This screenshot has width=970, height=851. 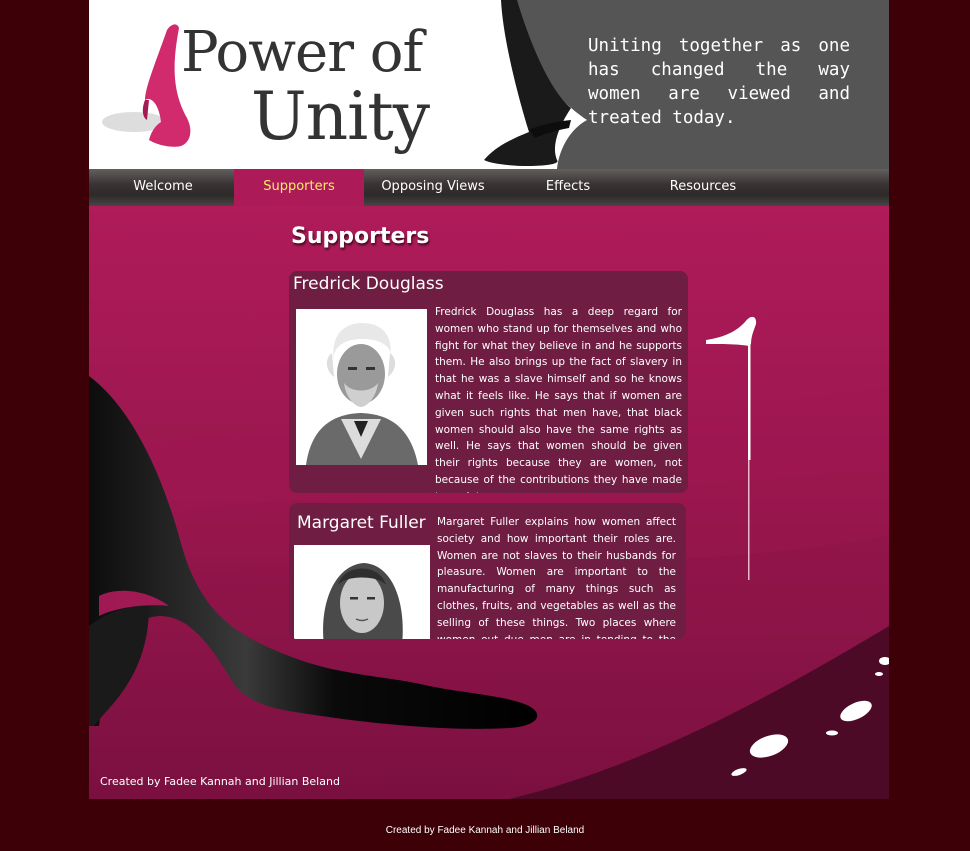 I want to click on douglass-portrait, so click(x=361, y=387).